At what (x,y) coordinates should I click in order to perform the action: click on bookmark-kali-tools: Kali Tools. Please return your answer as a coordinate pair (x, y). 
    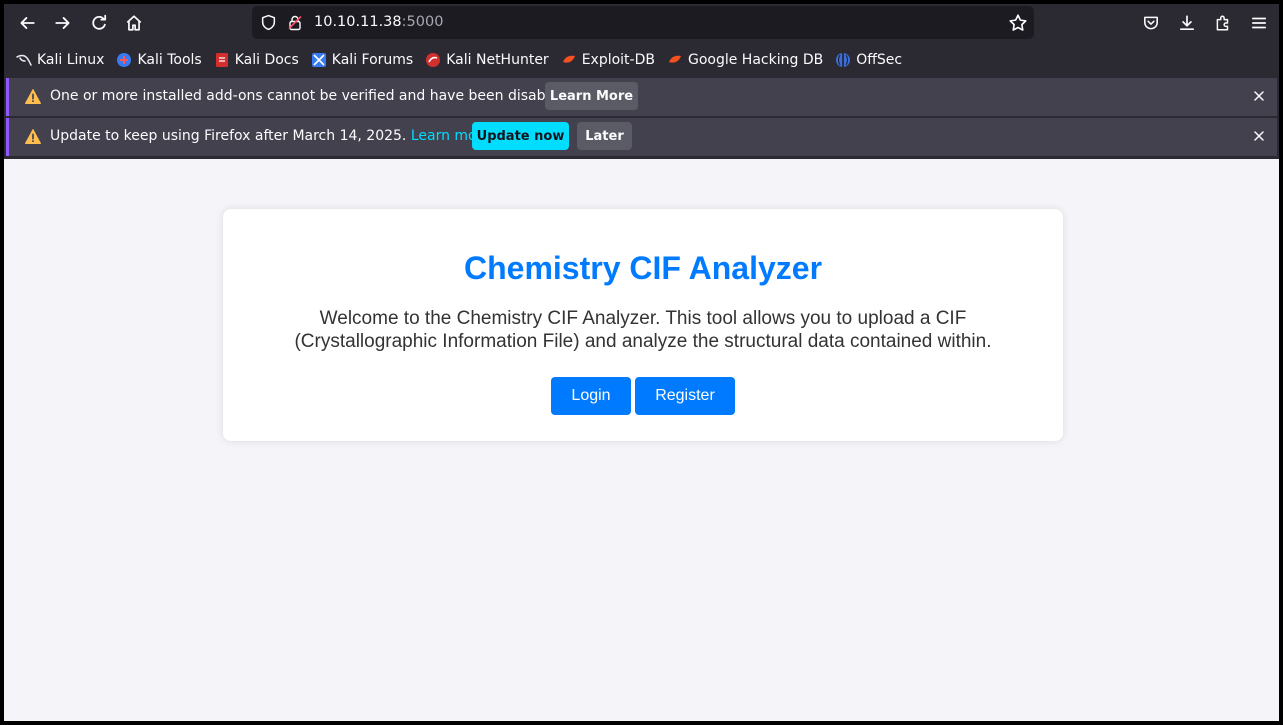
    Looking at the image, I should click on (160, 60).